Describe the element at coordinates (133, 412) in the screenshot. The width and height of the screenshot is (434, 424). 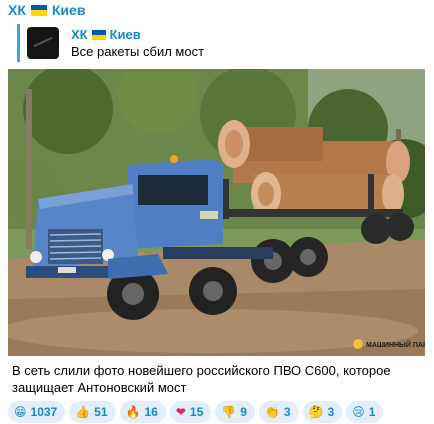
I see `fire-emoji-icon: 🔥` at that location.